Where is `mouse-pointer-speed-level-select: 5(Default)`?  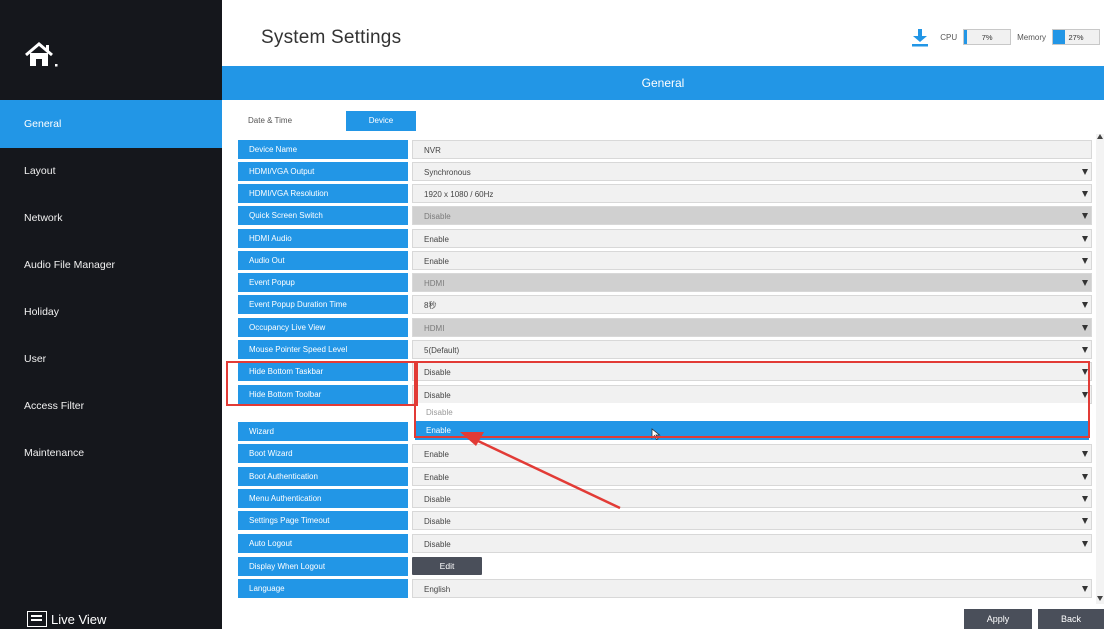 mouse-pointer-speed-level-select: 5(Default) is located at coordinates (752, 349).